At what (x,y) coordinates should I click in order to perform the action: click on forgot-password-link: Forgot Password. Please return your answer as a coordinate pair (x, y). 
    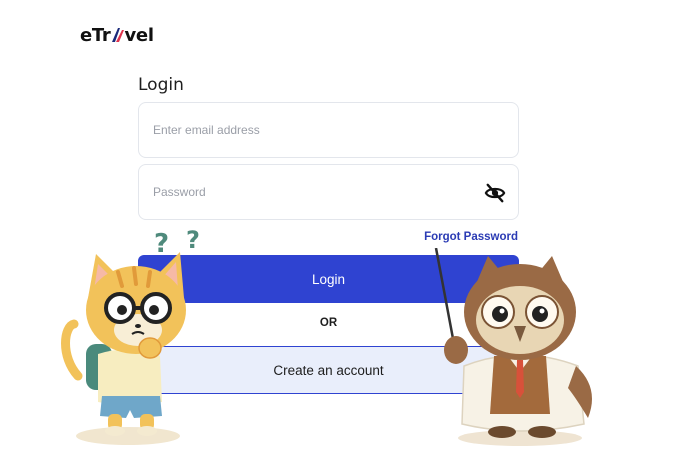
    Looking at the image, I should click on (471, 237).